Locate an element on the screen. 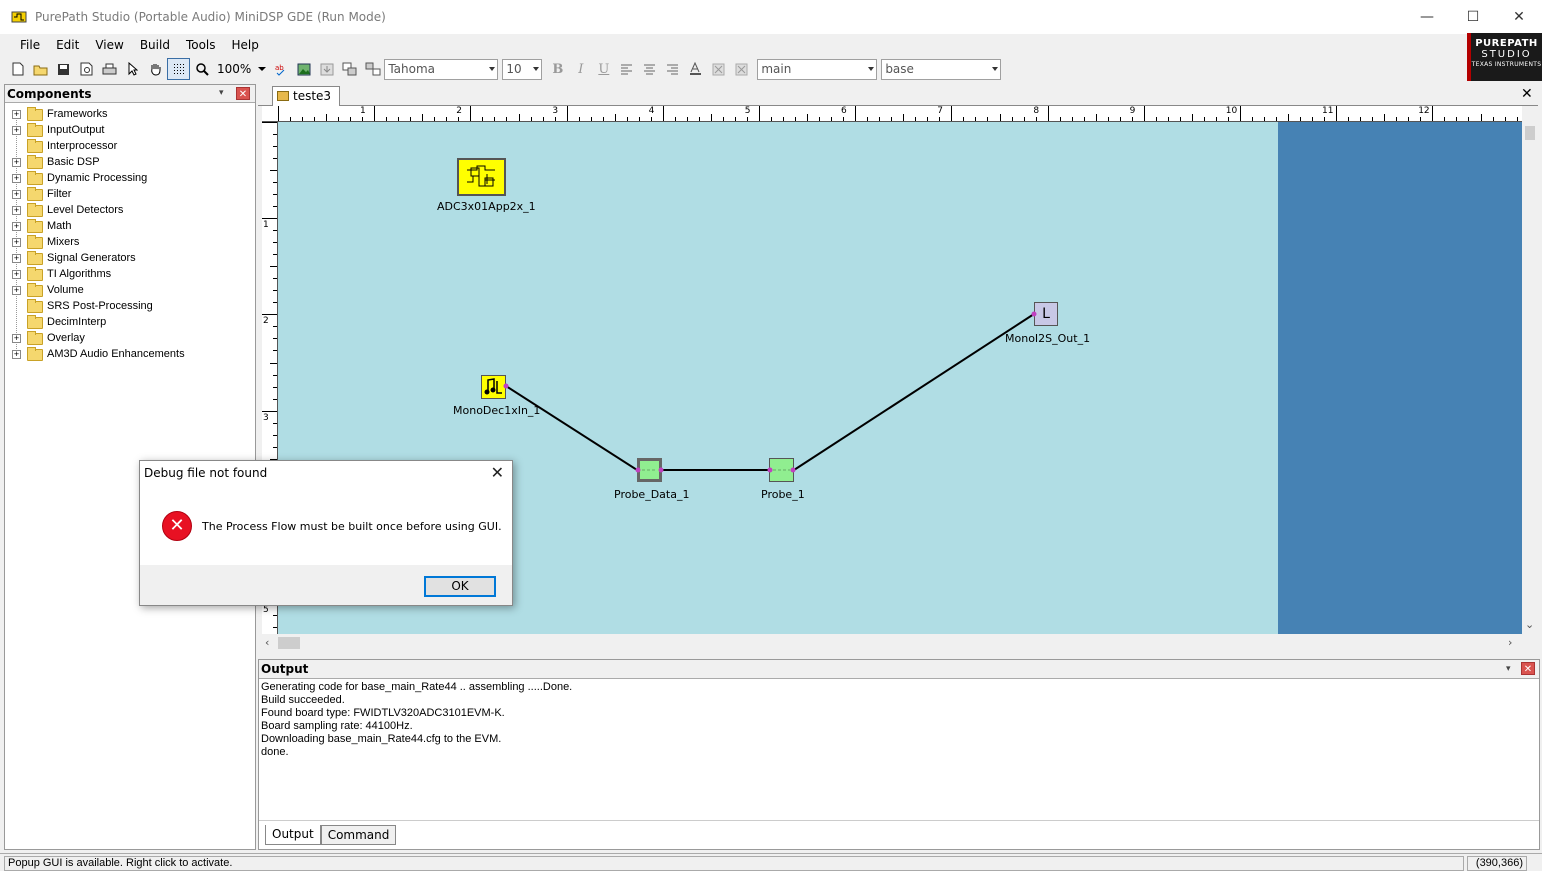  insert-image-icon is located at coordinates (303, 69).